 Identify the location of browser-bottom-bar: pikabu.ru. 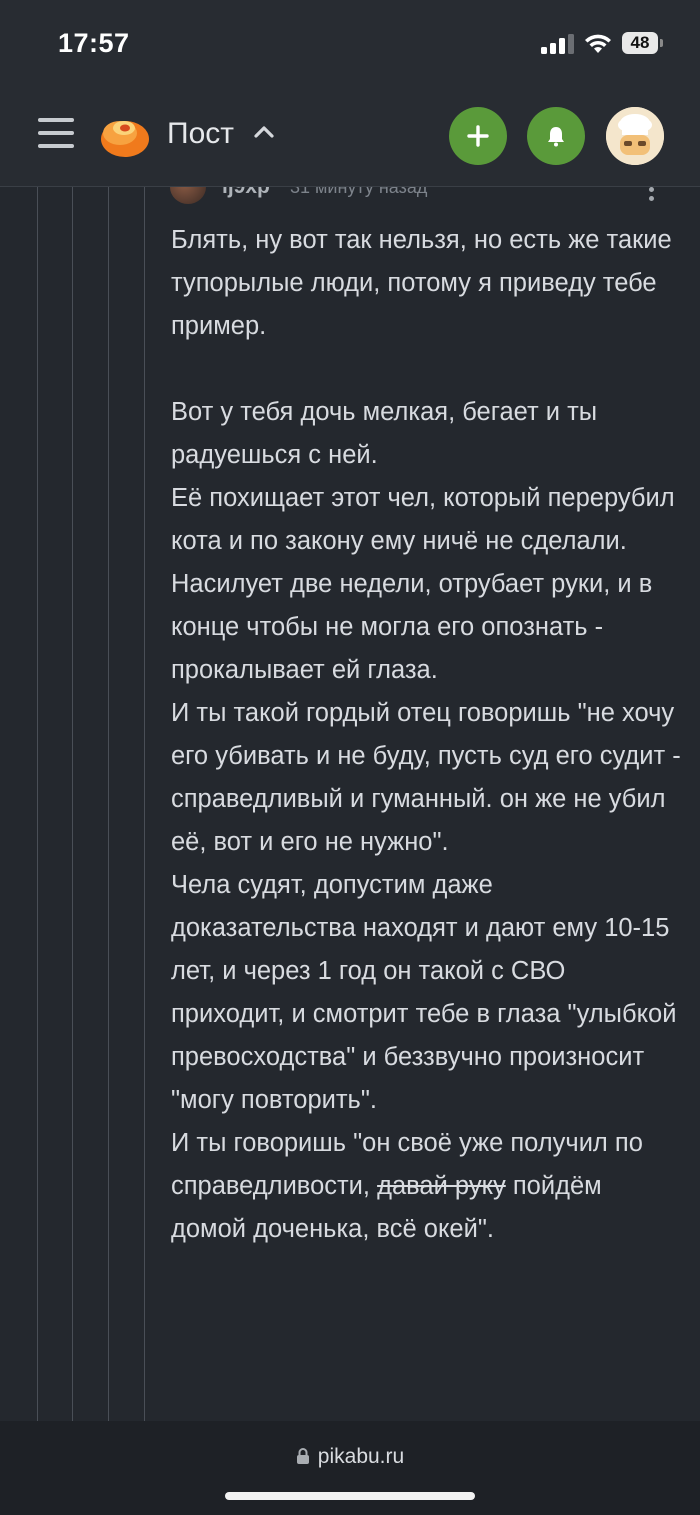
(350, 1468).